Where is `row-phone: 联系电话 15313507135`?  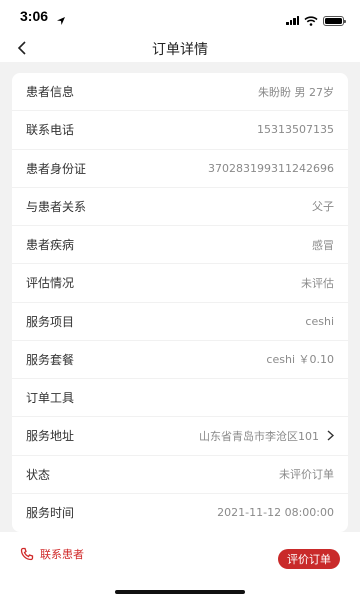 row-phone: 联系电话 15313507135 is located at coordinates (180, 130).